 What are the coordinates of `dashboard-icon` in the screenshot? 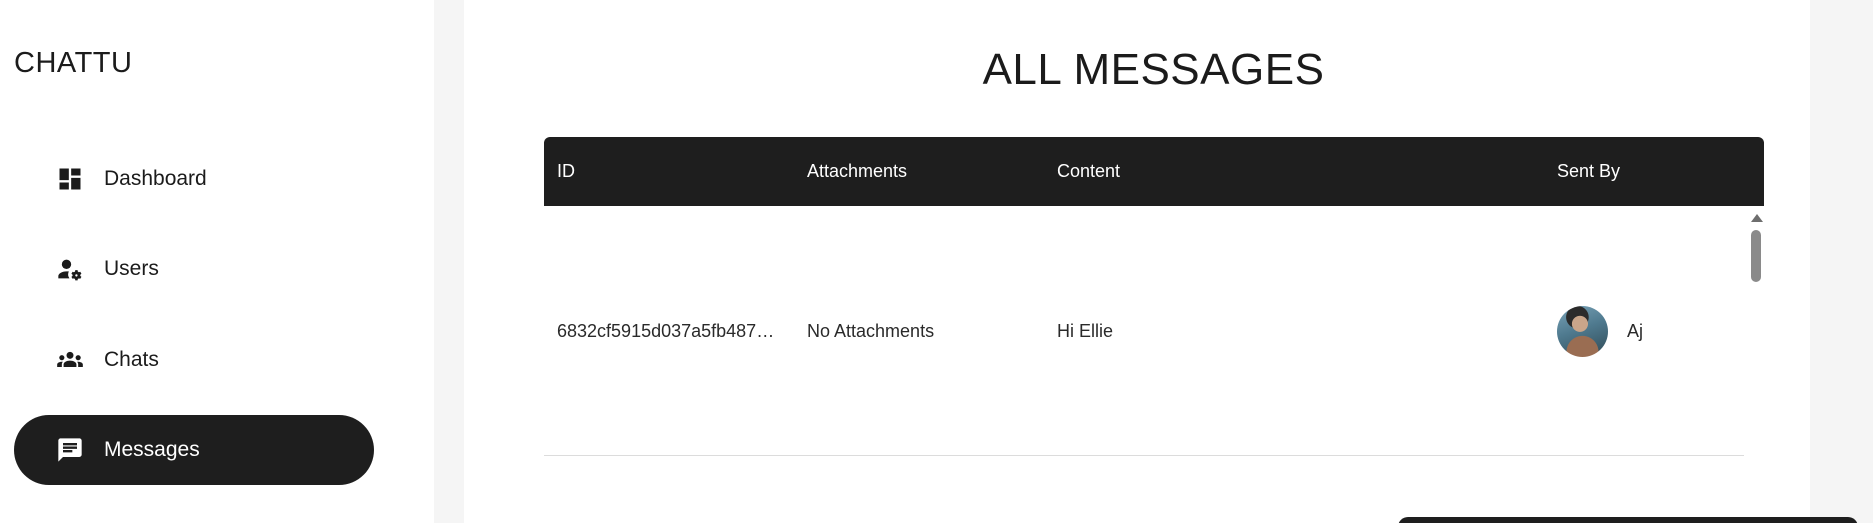 It's located at (70, 179).